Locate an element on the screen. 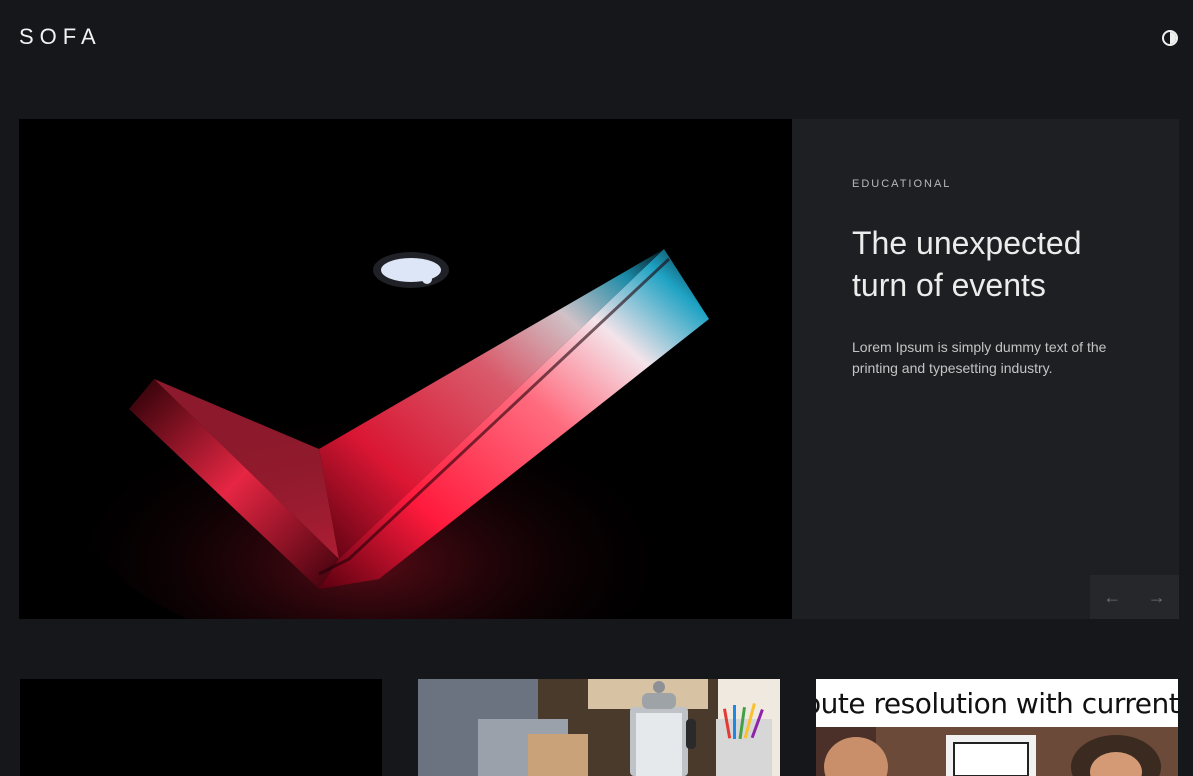 This screenshot has width=1193, height=776. coffee-desk-image is located at coordinates (599, 727).